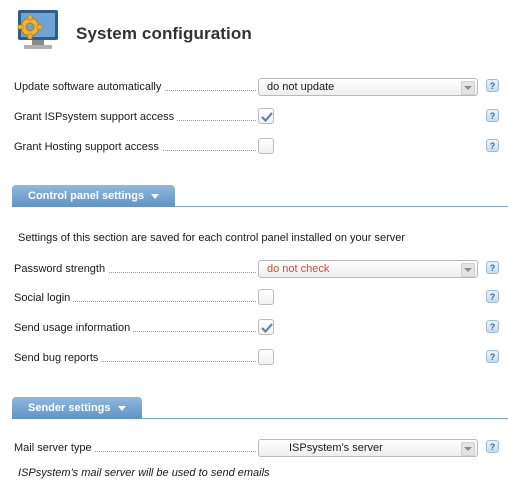 The image size is (508, 494). I want to click on update-software-value: do not update, so click(301, 87).